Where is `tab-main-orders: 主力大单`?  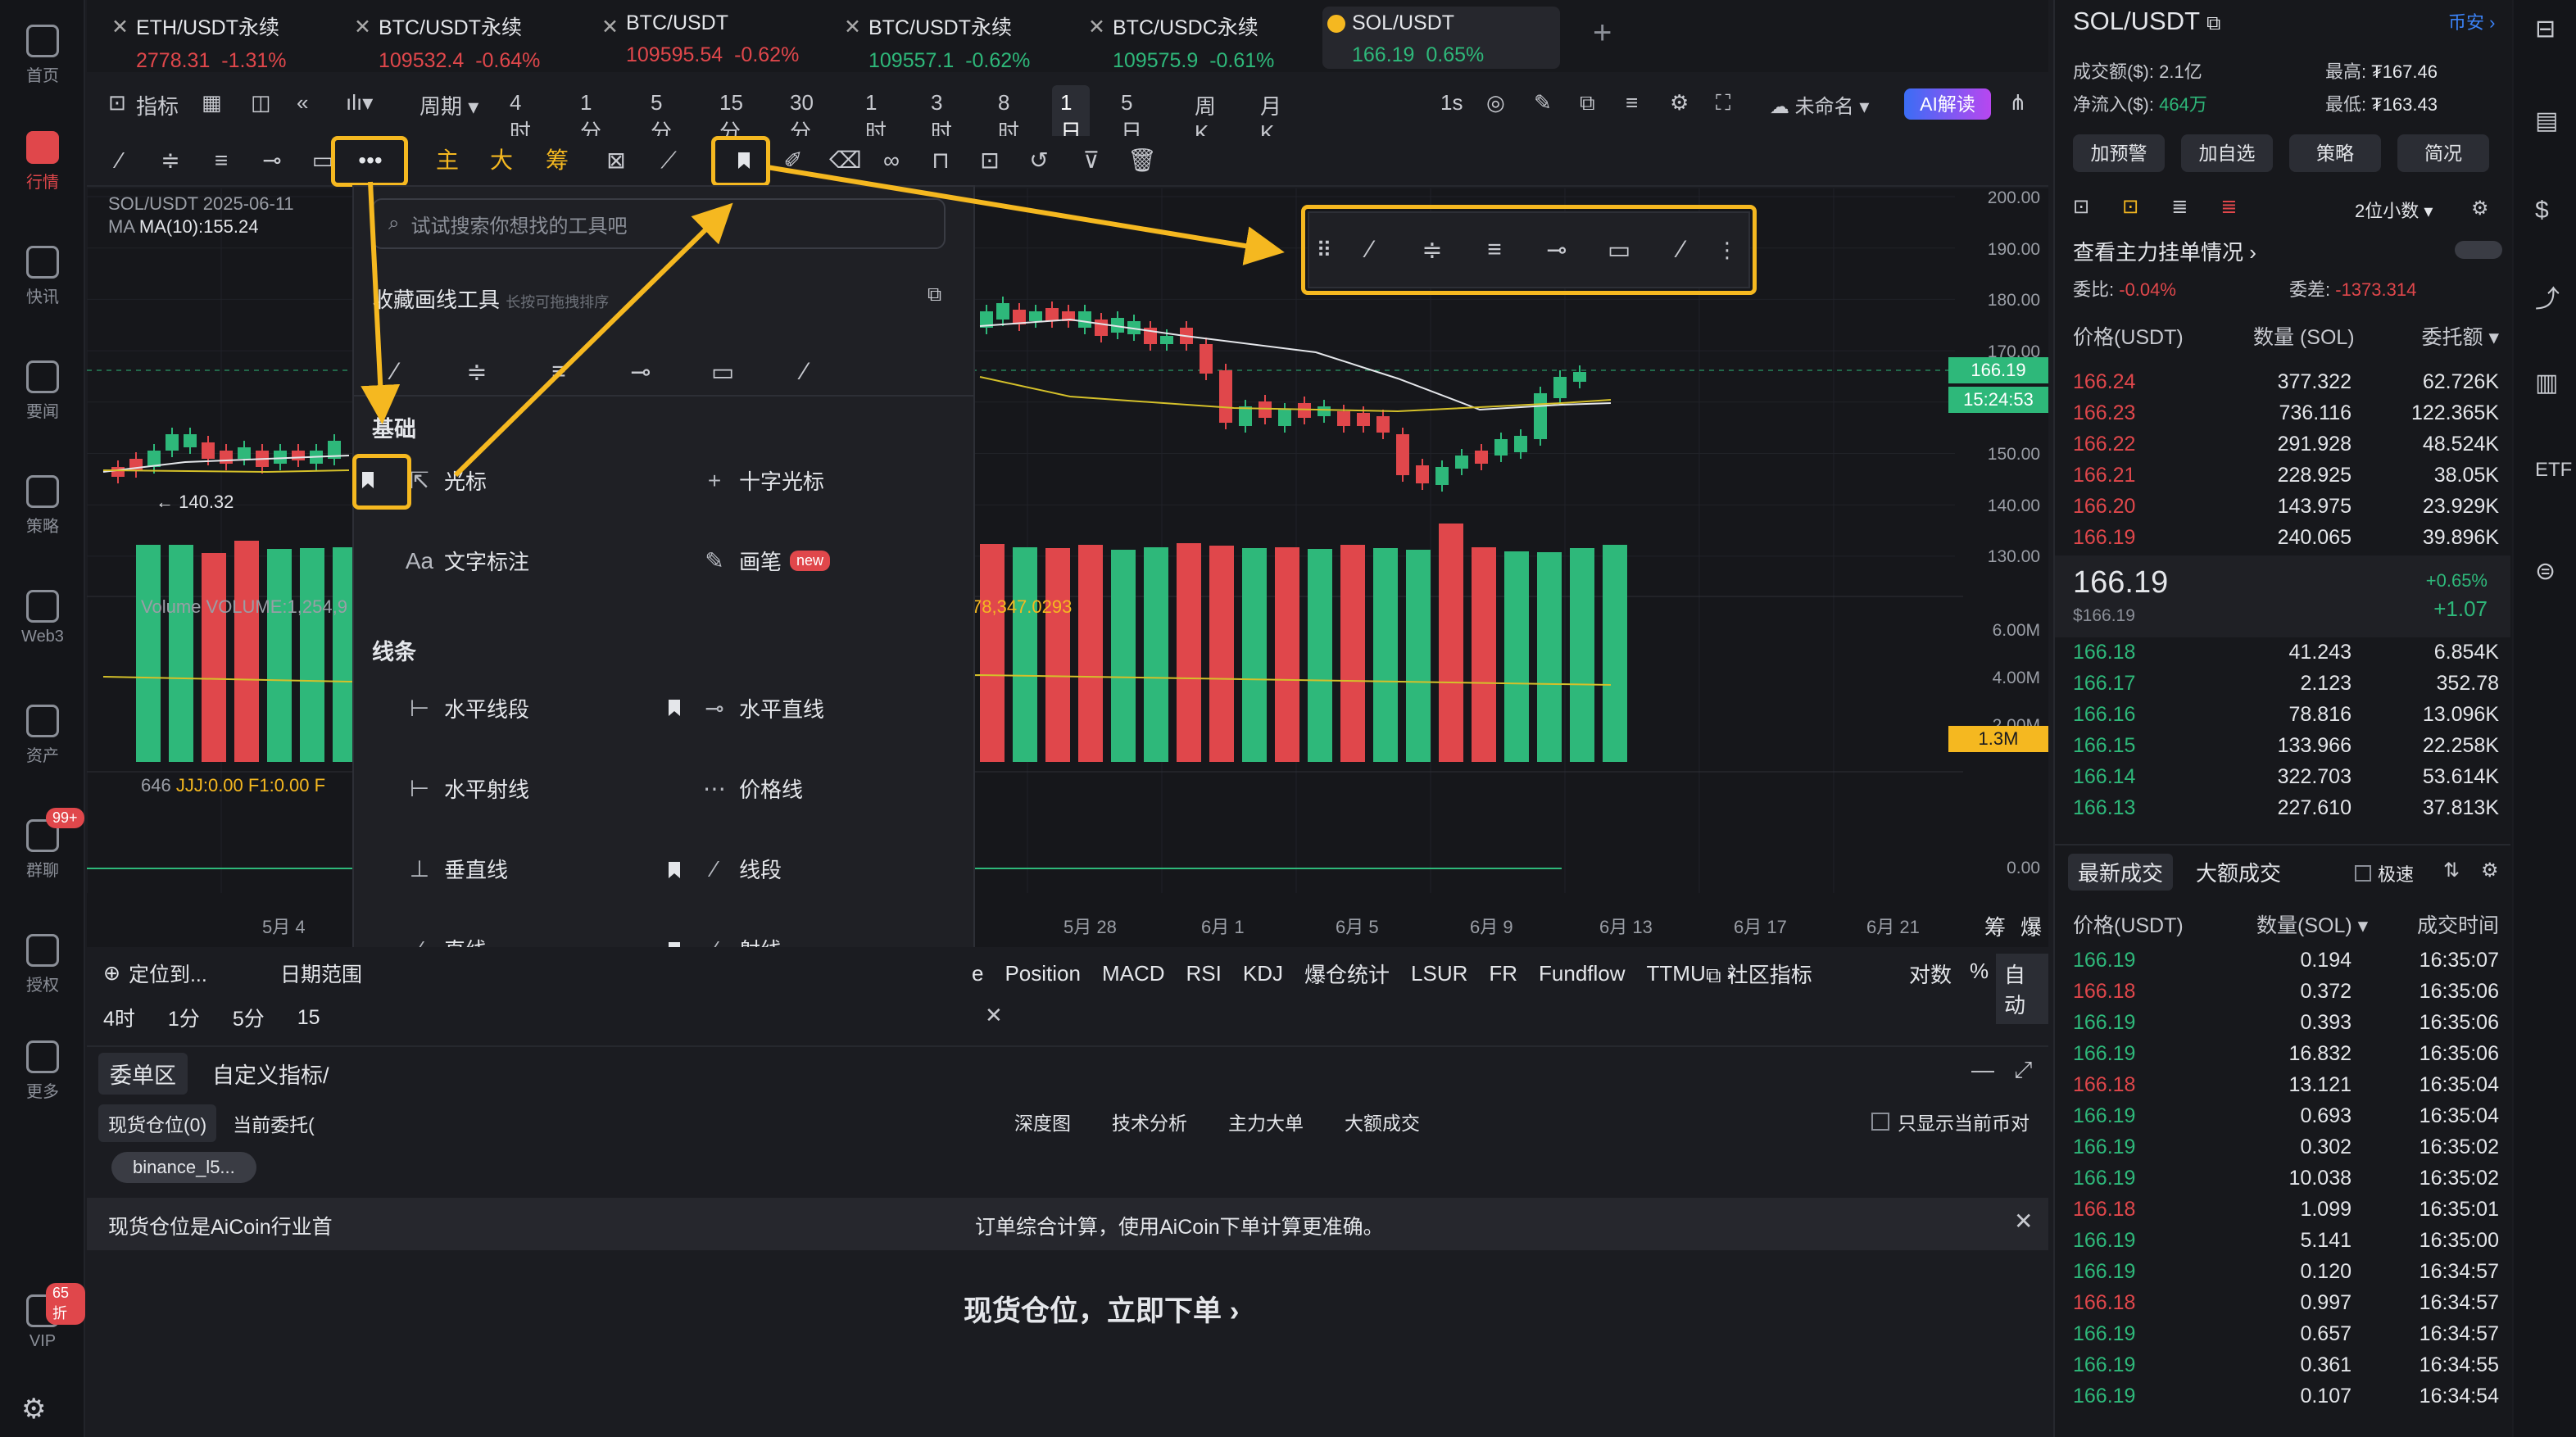 tab-main-orders: 主力大单 is located at coordinates (1266, 1122).